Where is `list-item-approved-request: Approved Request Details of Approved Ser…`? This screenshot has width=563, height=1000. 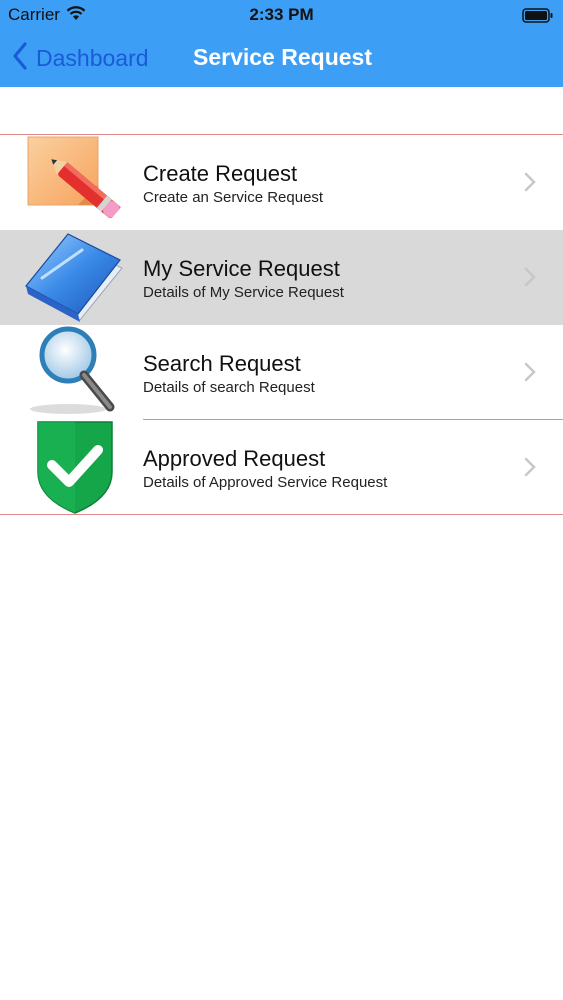 list-item-approved-request: Approved Request Details of Approved Ser… is located at coordinates (281, 467).